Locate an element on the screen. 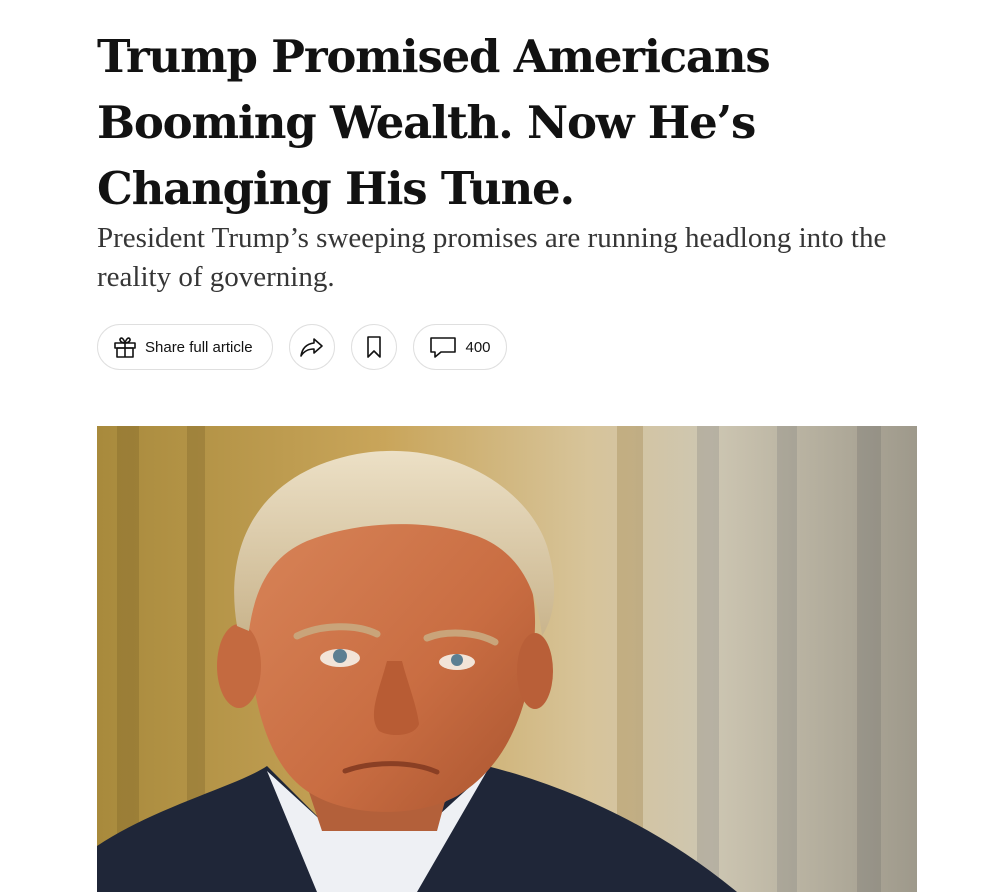  comment-count: 400 is located at coordinates (478, 347).